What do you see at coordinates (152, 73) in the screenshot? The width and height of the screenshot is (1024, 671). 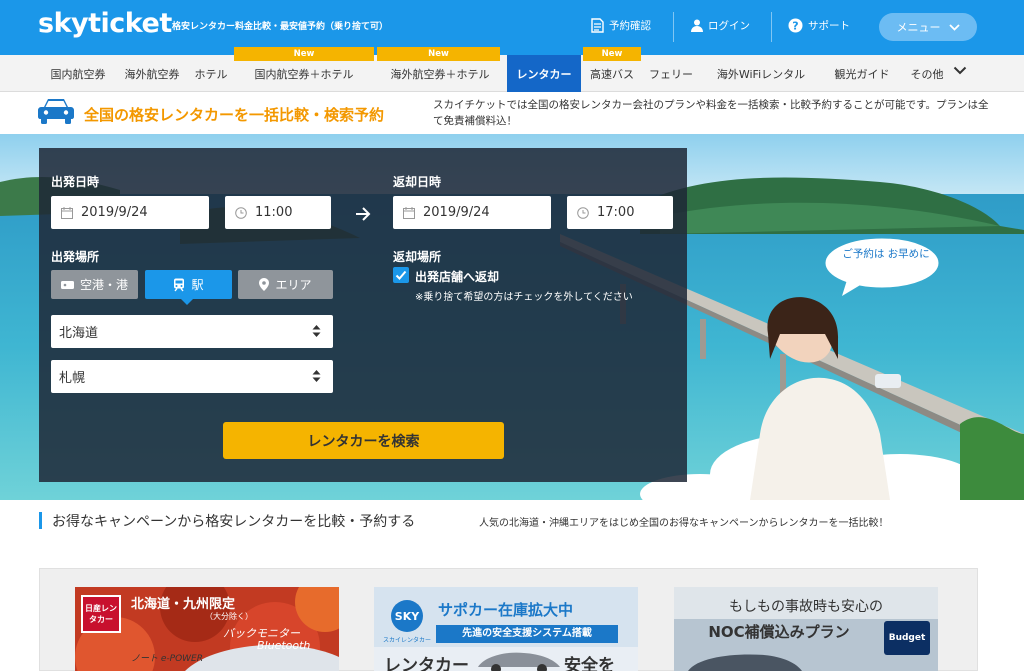 I see `nav-international-flights: 海外航空券` at bounding box center [152, 73].